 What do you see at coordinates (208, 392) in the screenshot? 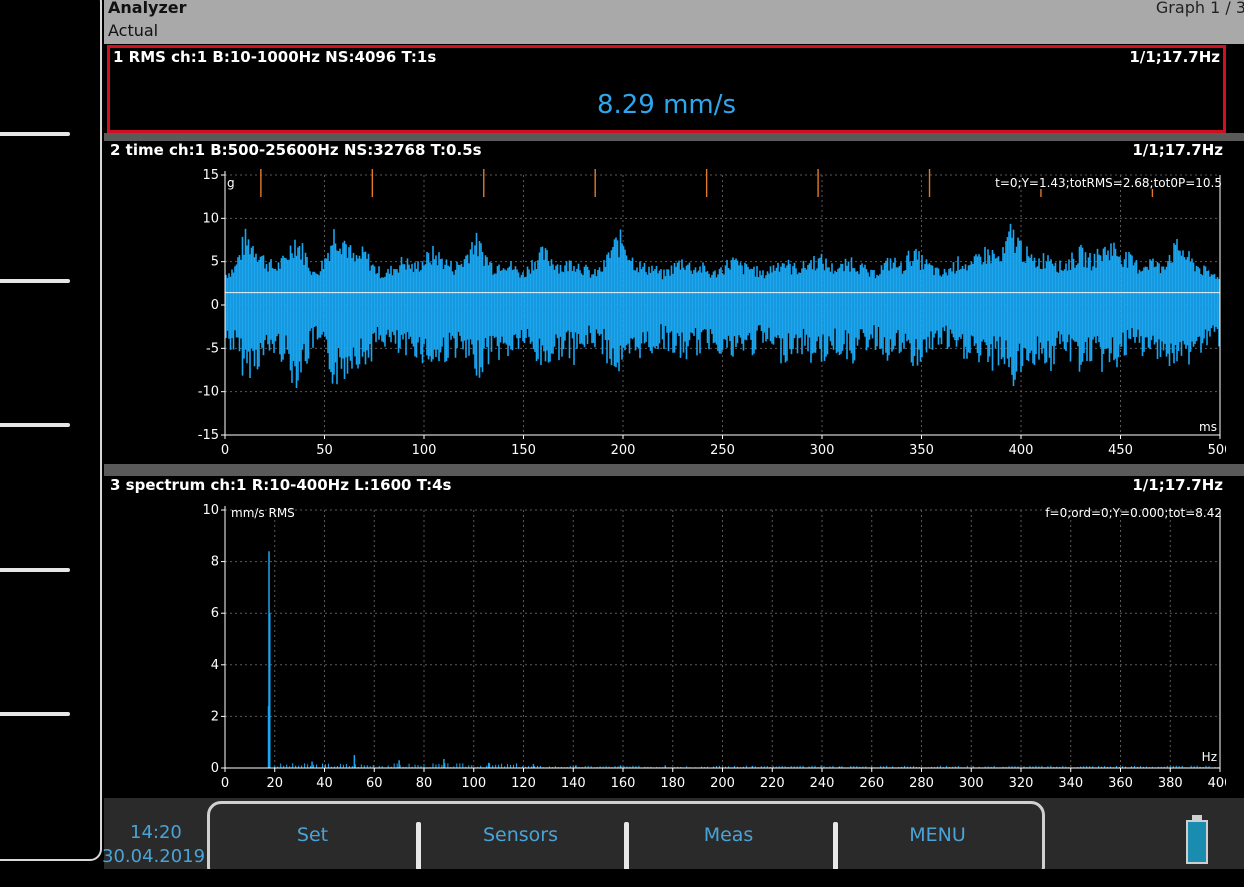
I see `time-y-tick-label: -10` at bounding box center [208, 392].